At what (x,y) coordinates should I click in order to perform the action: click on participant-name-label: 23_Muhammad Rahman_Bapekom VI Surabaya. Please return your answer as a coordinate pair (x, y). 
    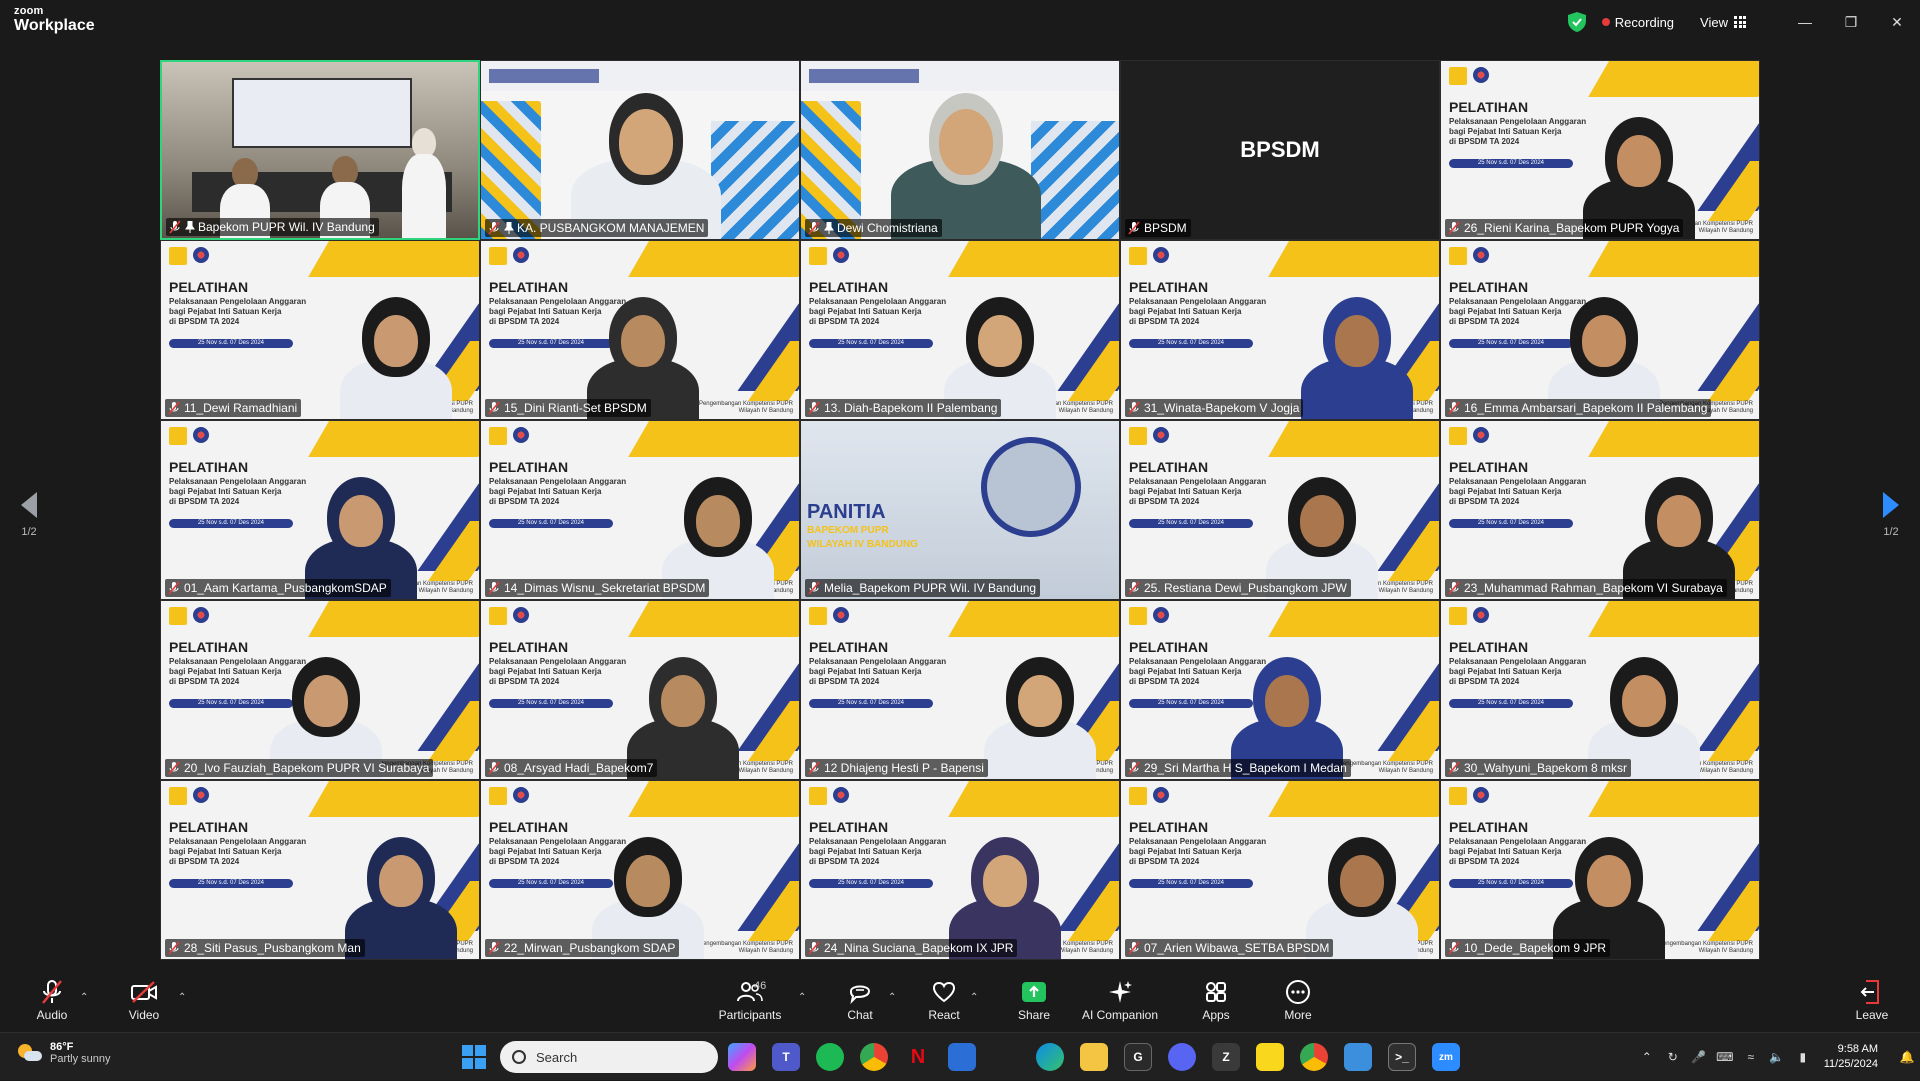
    Looking at the image, I should click on (1586, 588).